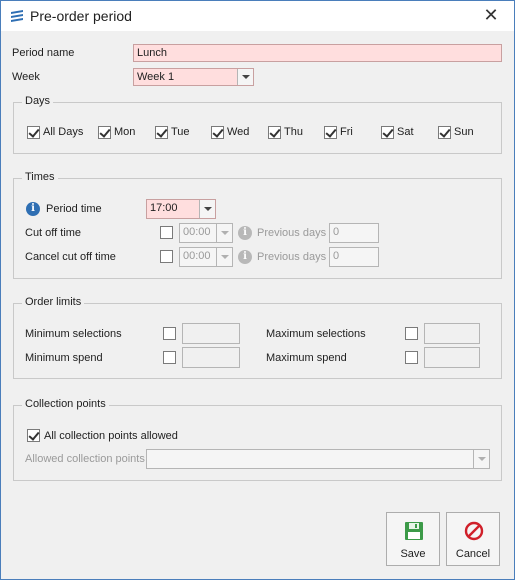 The width and height of the screenshot is (515, 580). I want to click on minimum-selections-checkbox, so click(169, 333).